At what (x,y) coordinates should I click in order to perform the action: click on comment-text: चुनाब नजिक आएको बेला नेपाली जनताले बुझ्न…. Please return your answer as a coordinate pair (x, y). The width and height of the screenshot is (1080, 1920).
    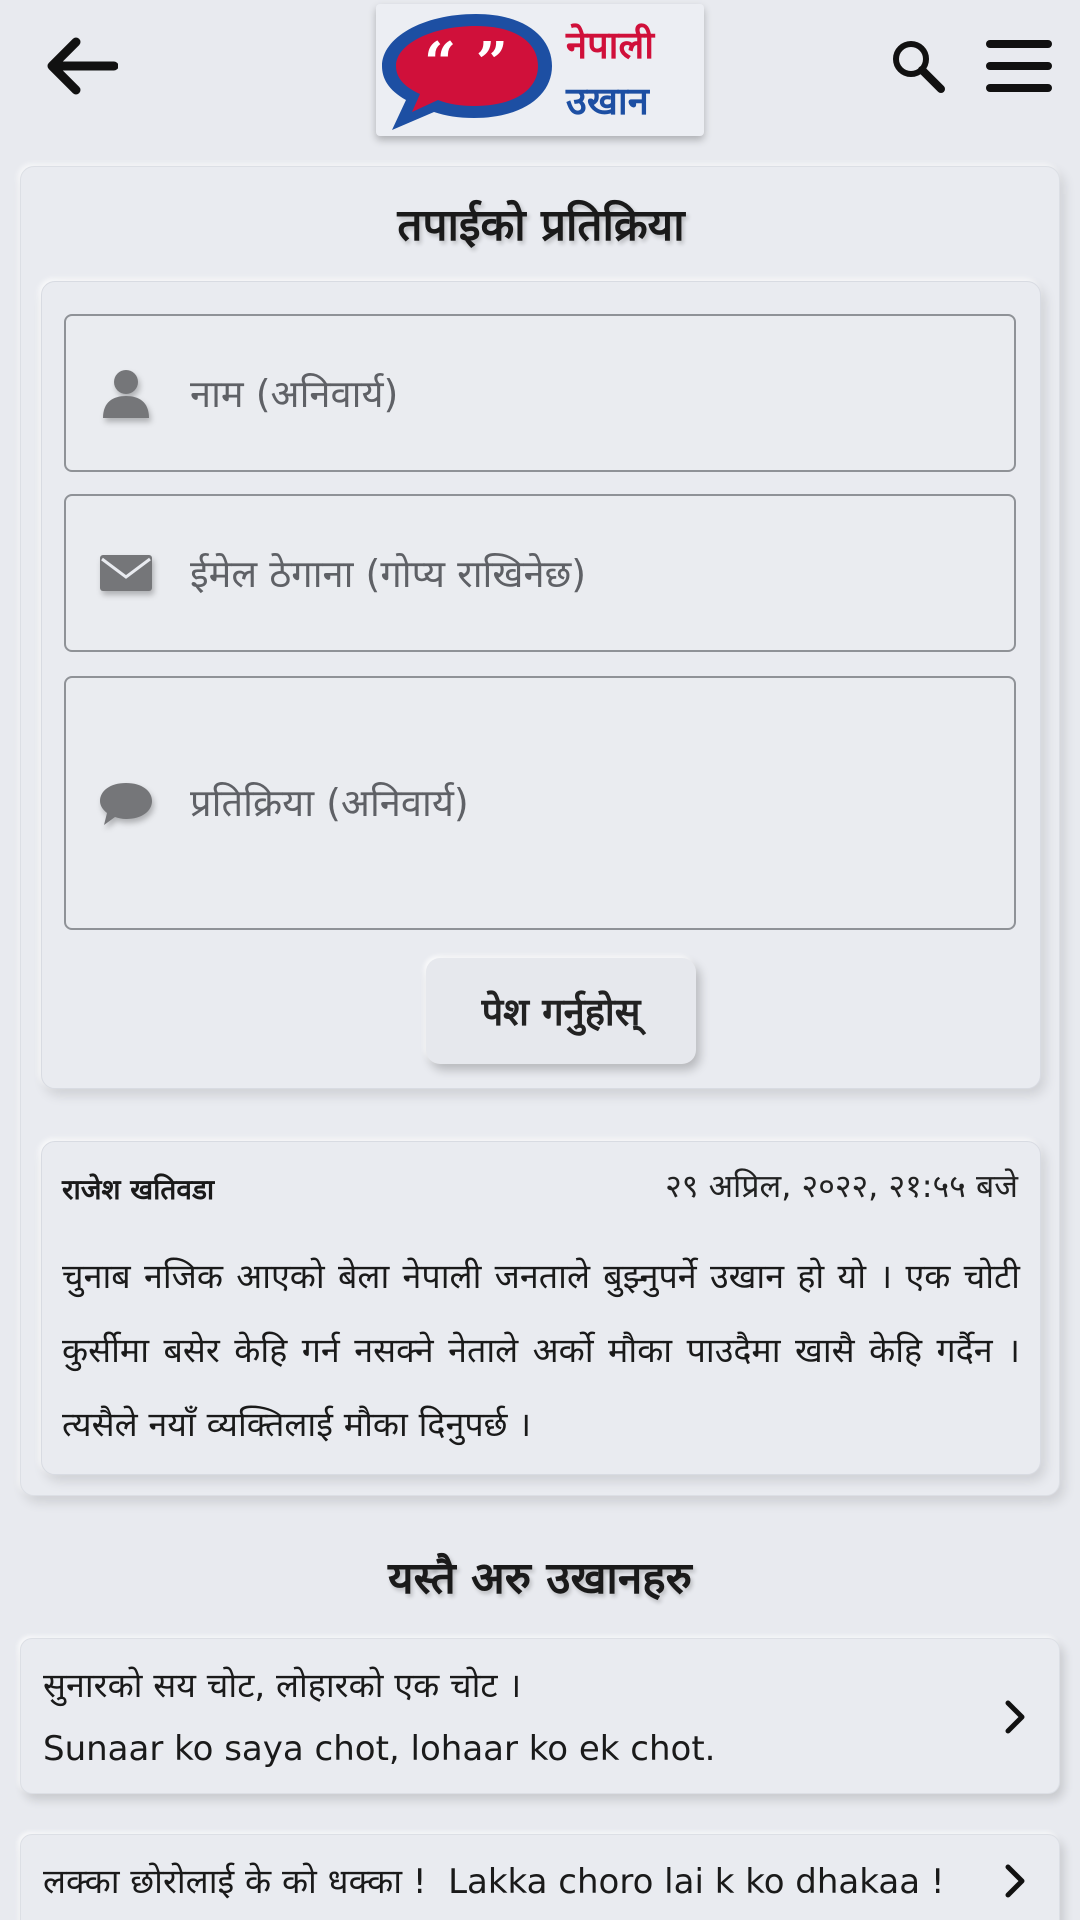
    Looking at the image, I should click on (541, 1351).